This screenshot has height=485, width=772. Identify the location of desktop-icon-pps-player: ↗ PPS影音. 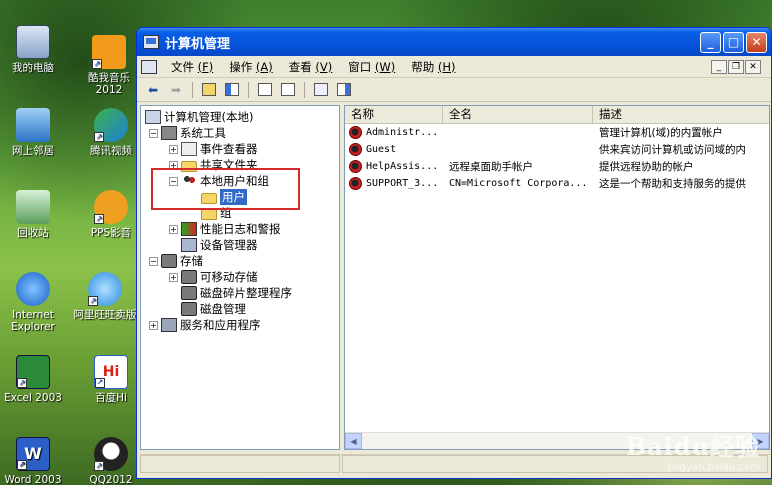
(111, 214).